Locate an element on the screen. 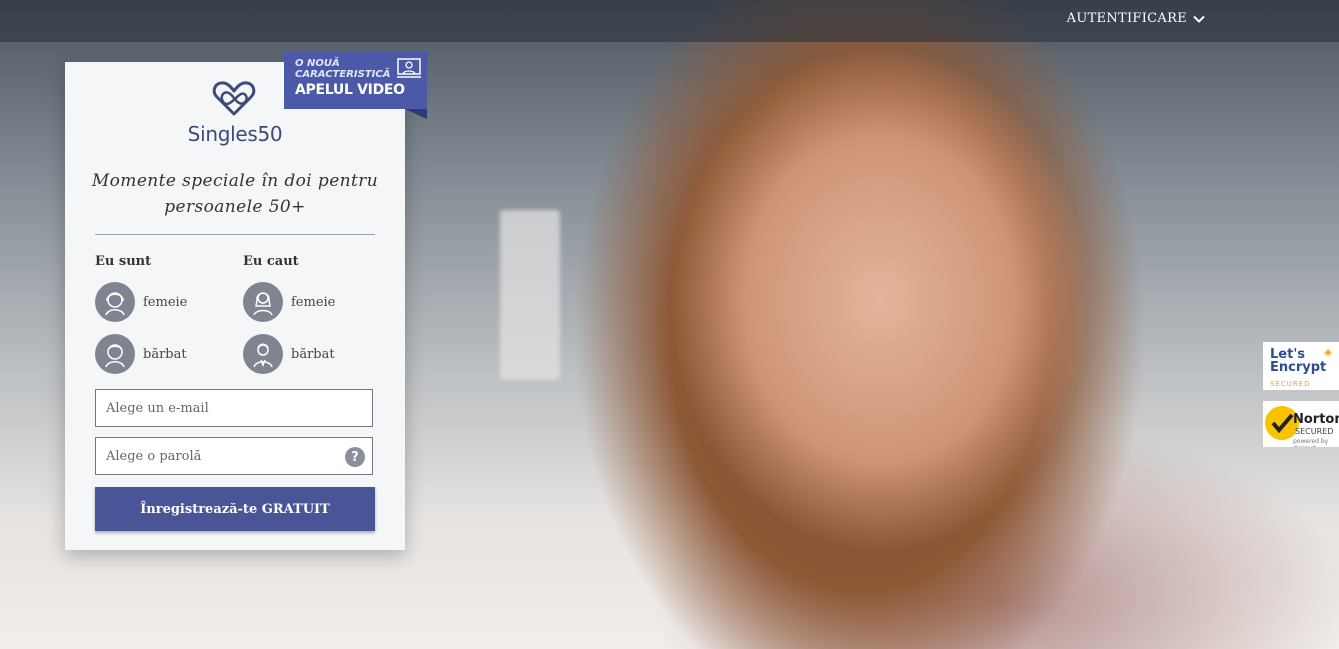  brand-name: Singles50 is located at coordinates (235, 134).